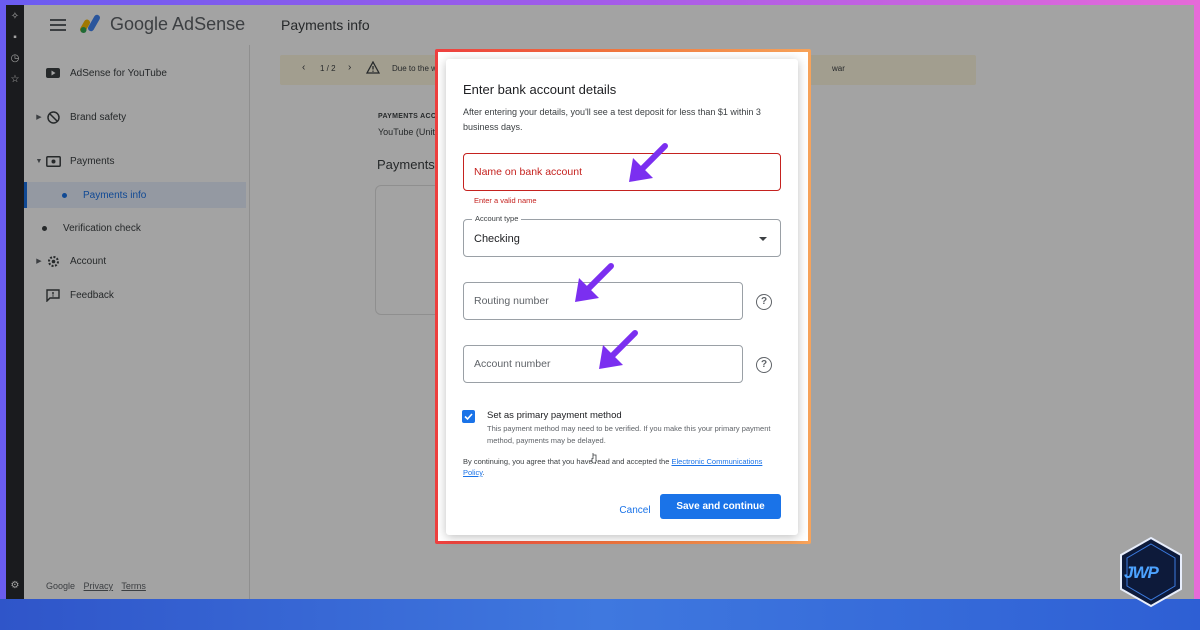 The image size is (1200, 630). Describe the element at coordinates (1141, 572) in the screenshot. I see `watermark-text: JWP` at that location.